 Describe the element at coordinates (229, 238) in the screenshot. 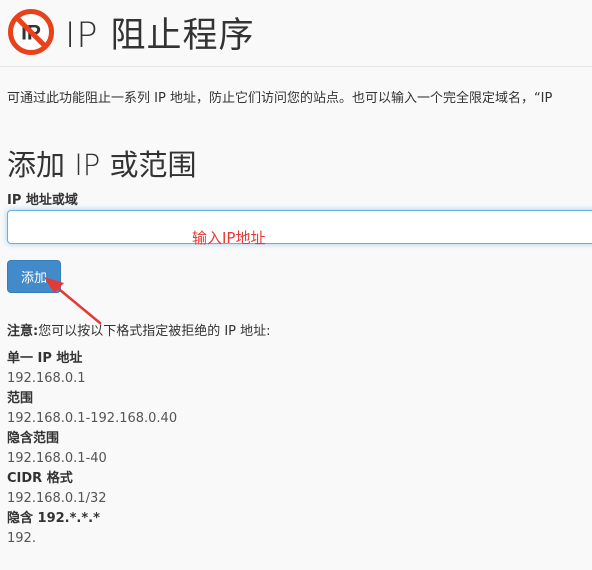

I see `annotation-text: 输入IP地址` at that location.